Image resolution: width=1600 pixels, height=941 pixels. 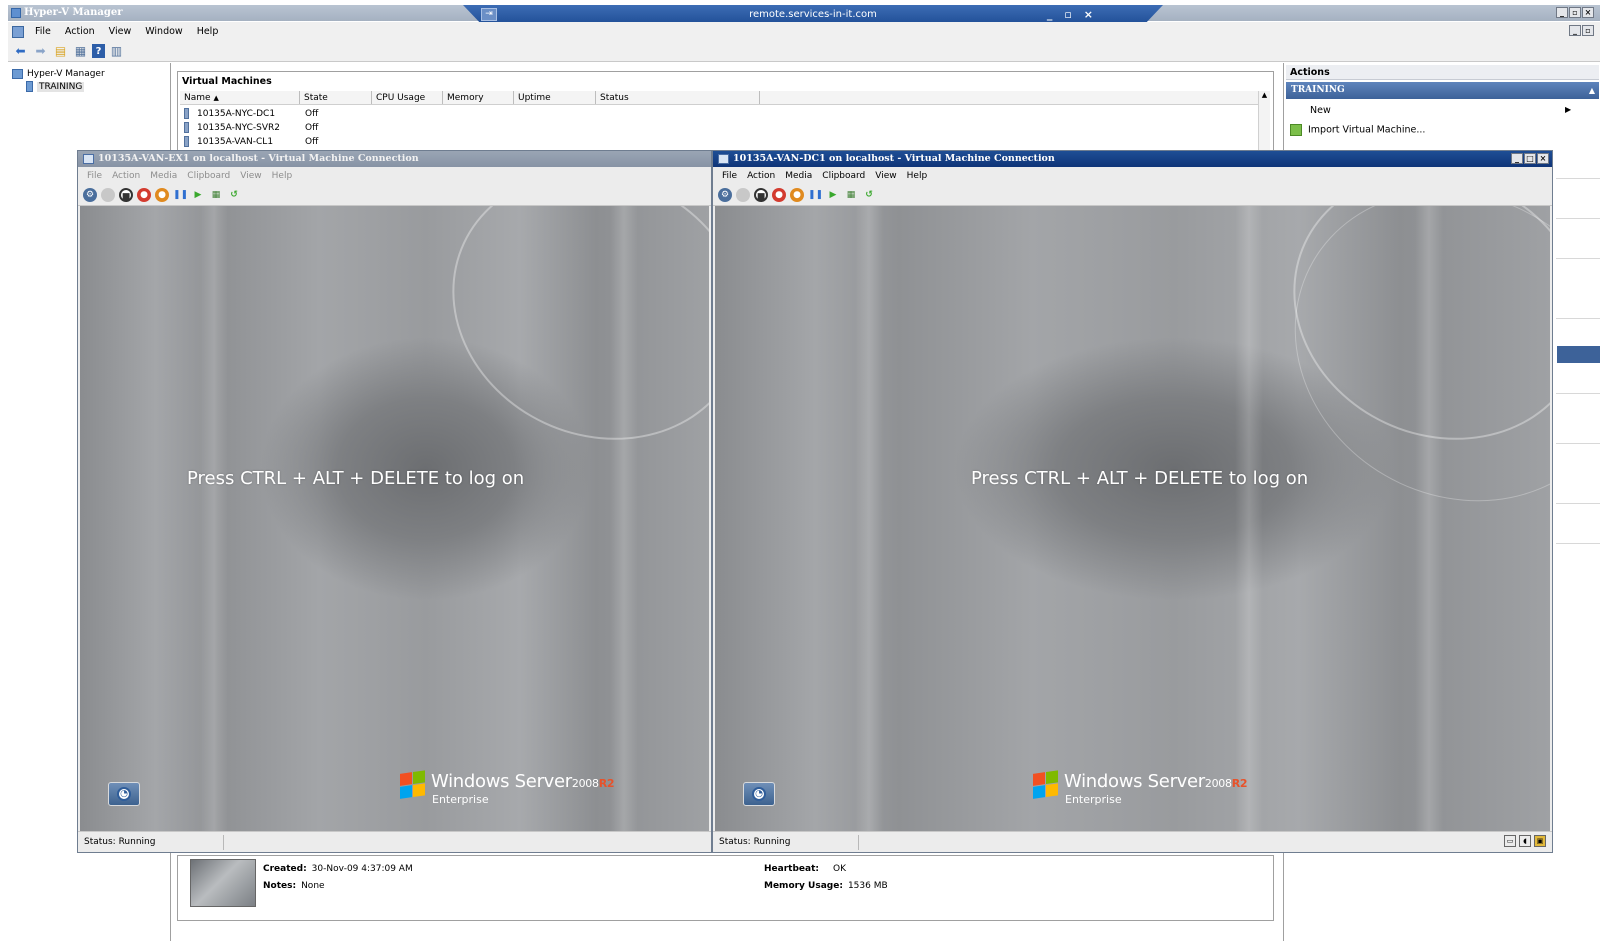 I want to click on col-uptime: Uptime, so click(x=555, y=97).